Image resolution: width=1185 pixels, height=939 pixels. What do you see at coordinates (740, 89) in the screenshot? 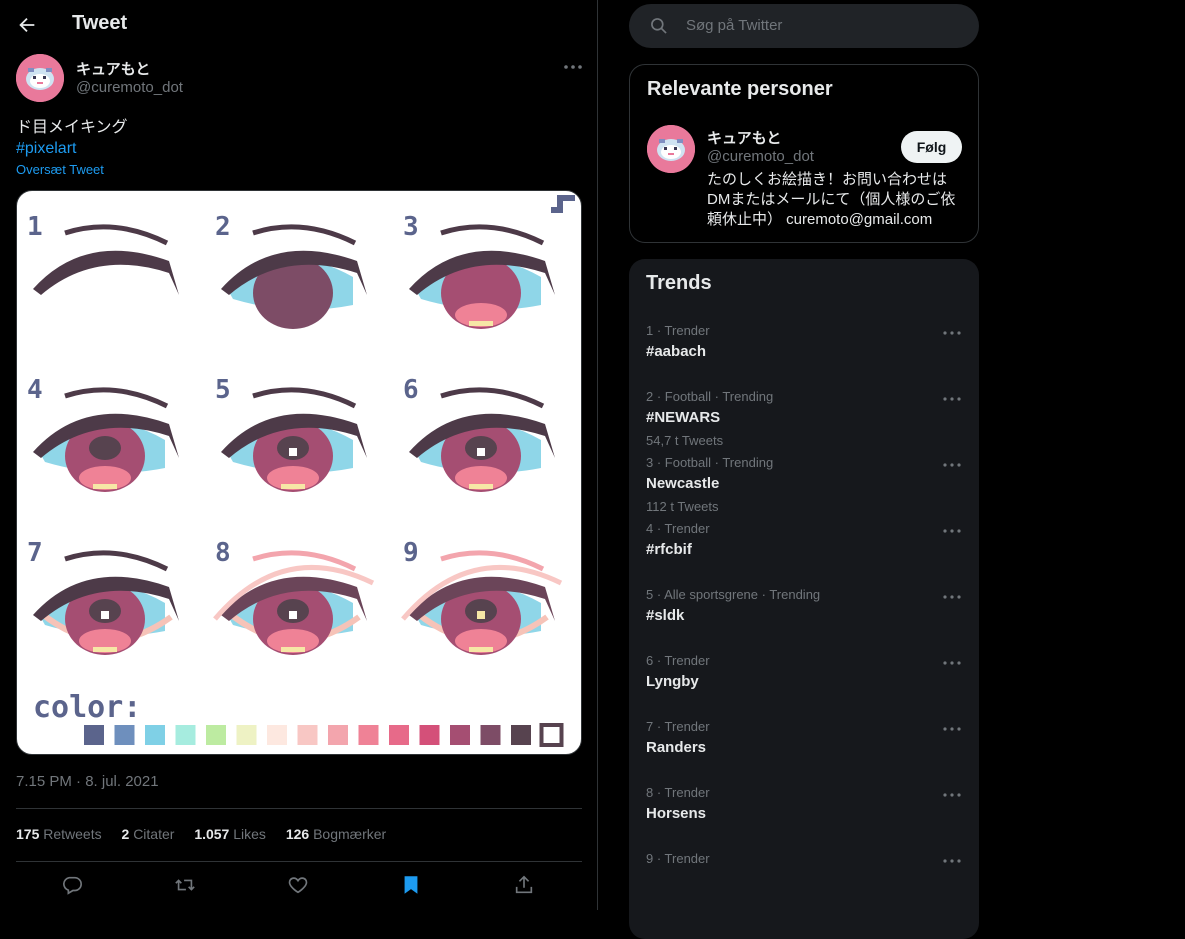
I see `relevant-people-title: Relevante personer` at bounding box center [740, 89].